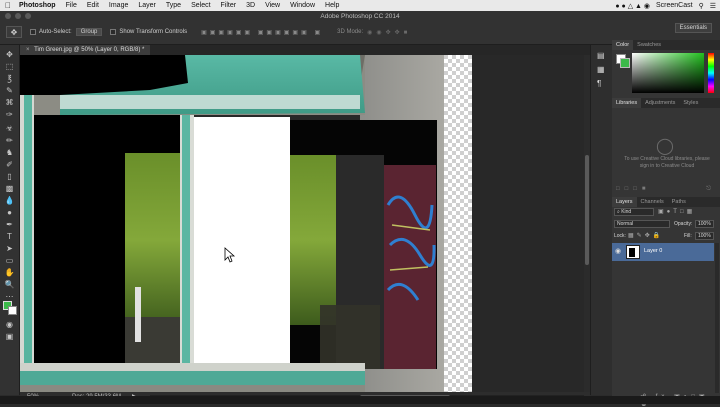  What do you see at coordinates (9, 114) in the screenshot?
I see `eyedropper-tool-icon: ✑` at bounding box center [9, 114].